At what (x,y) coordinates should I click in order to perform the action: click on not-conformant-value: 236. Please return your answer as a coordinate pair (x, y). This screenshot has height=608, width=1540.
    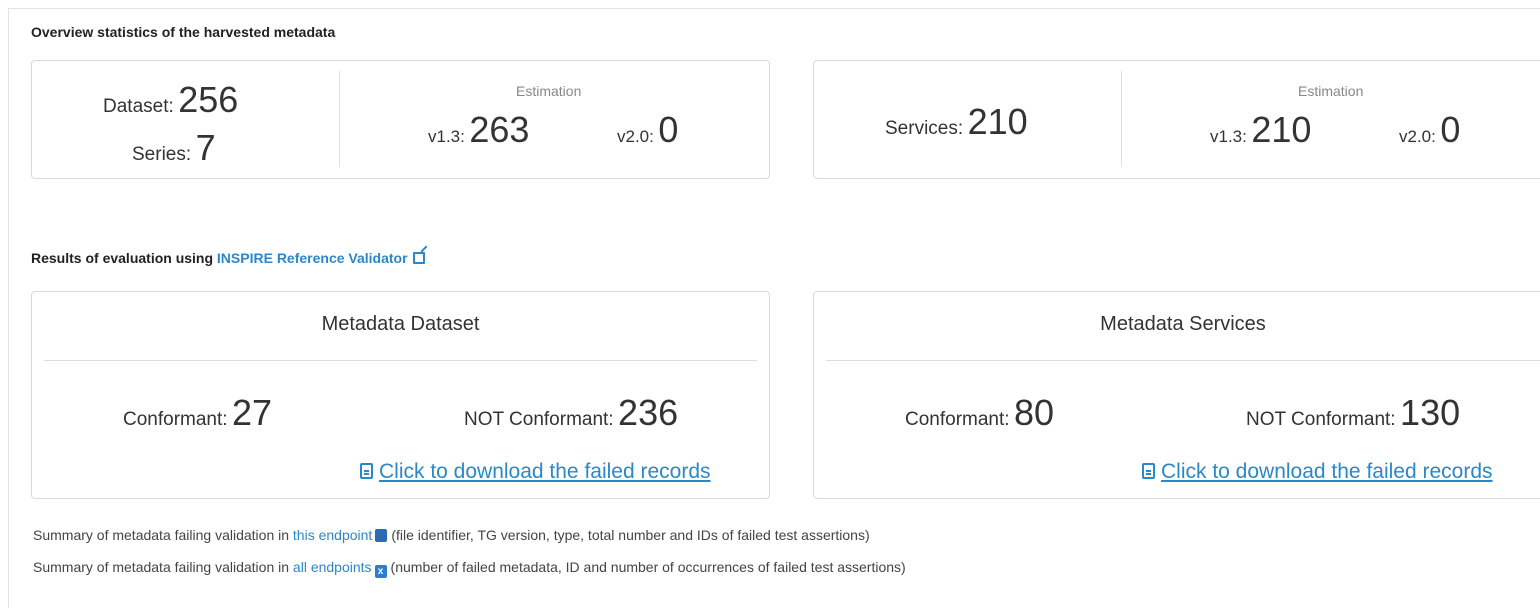
    Looking at the image, I should click on (648, 412).